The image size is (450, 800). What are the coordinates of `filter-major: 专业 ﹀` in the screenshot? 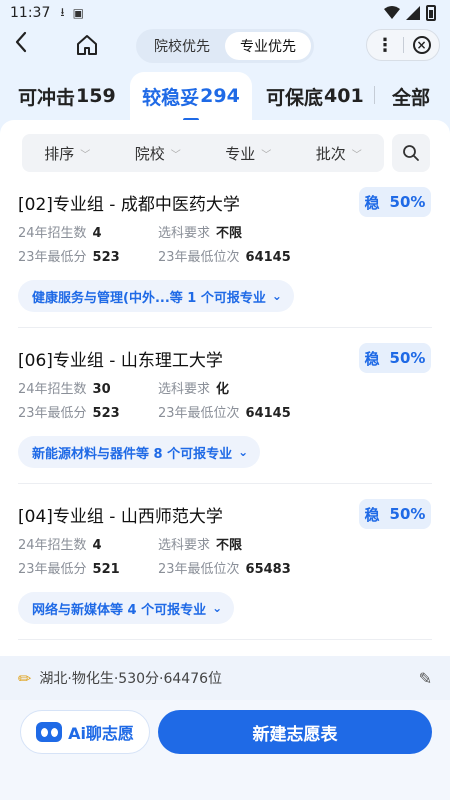 It's located at (248, 153).